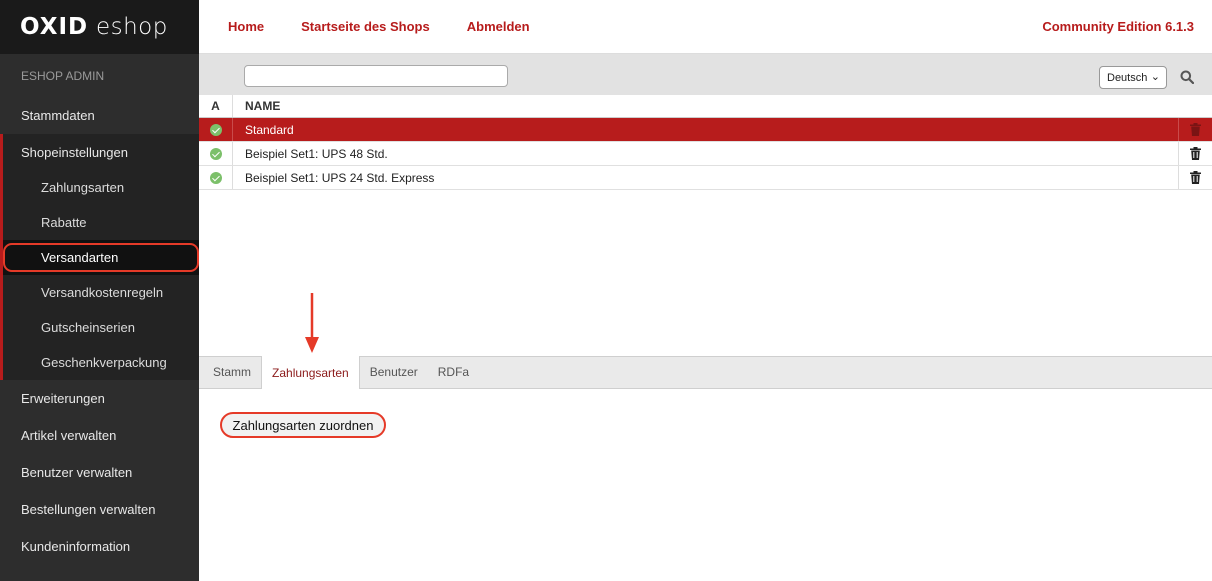 This screenshot has width=1212, height=581. I want to click on table-header: A NAME, so click(705, 106).